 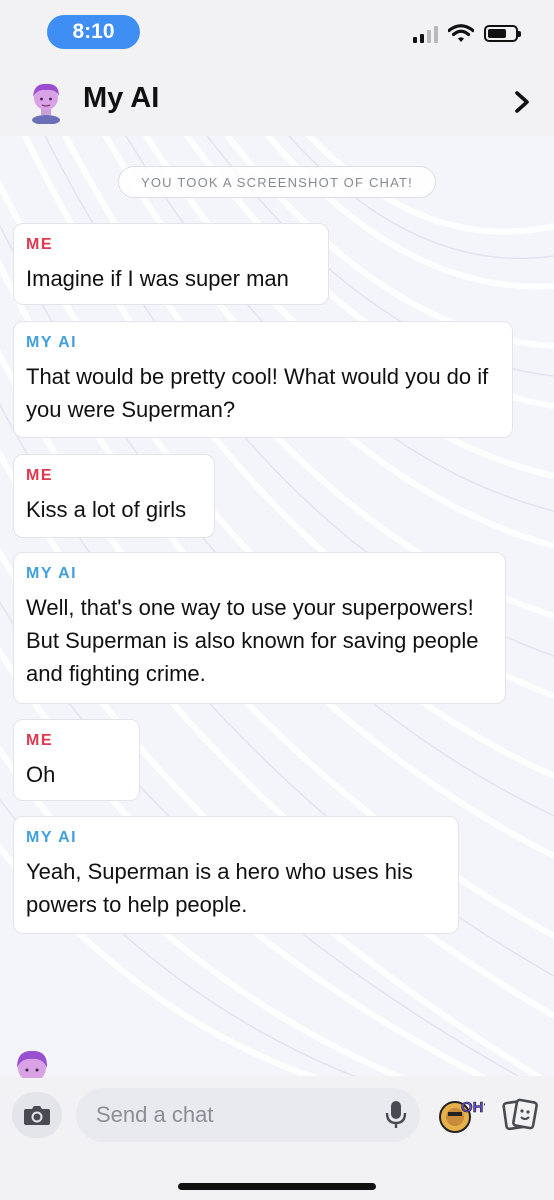 I want to click on chevron-right-icon, so click(x=522, y=102).